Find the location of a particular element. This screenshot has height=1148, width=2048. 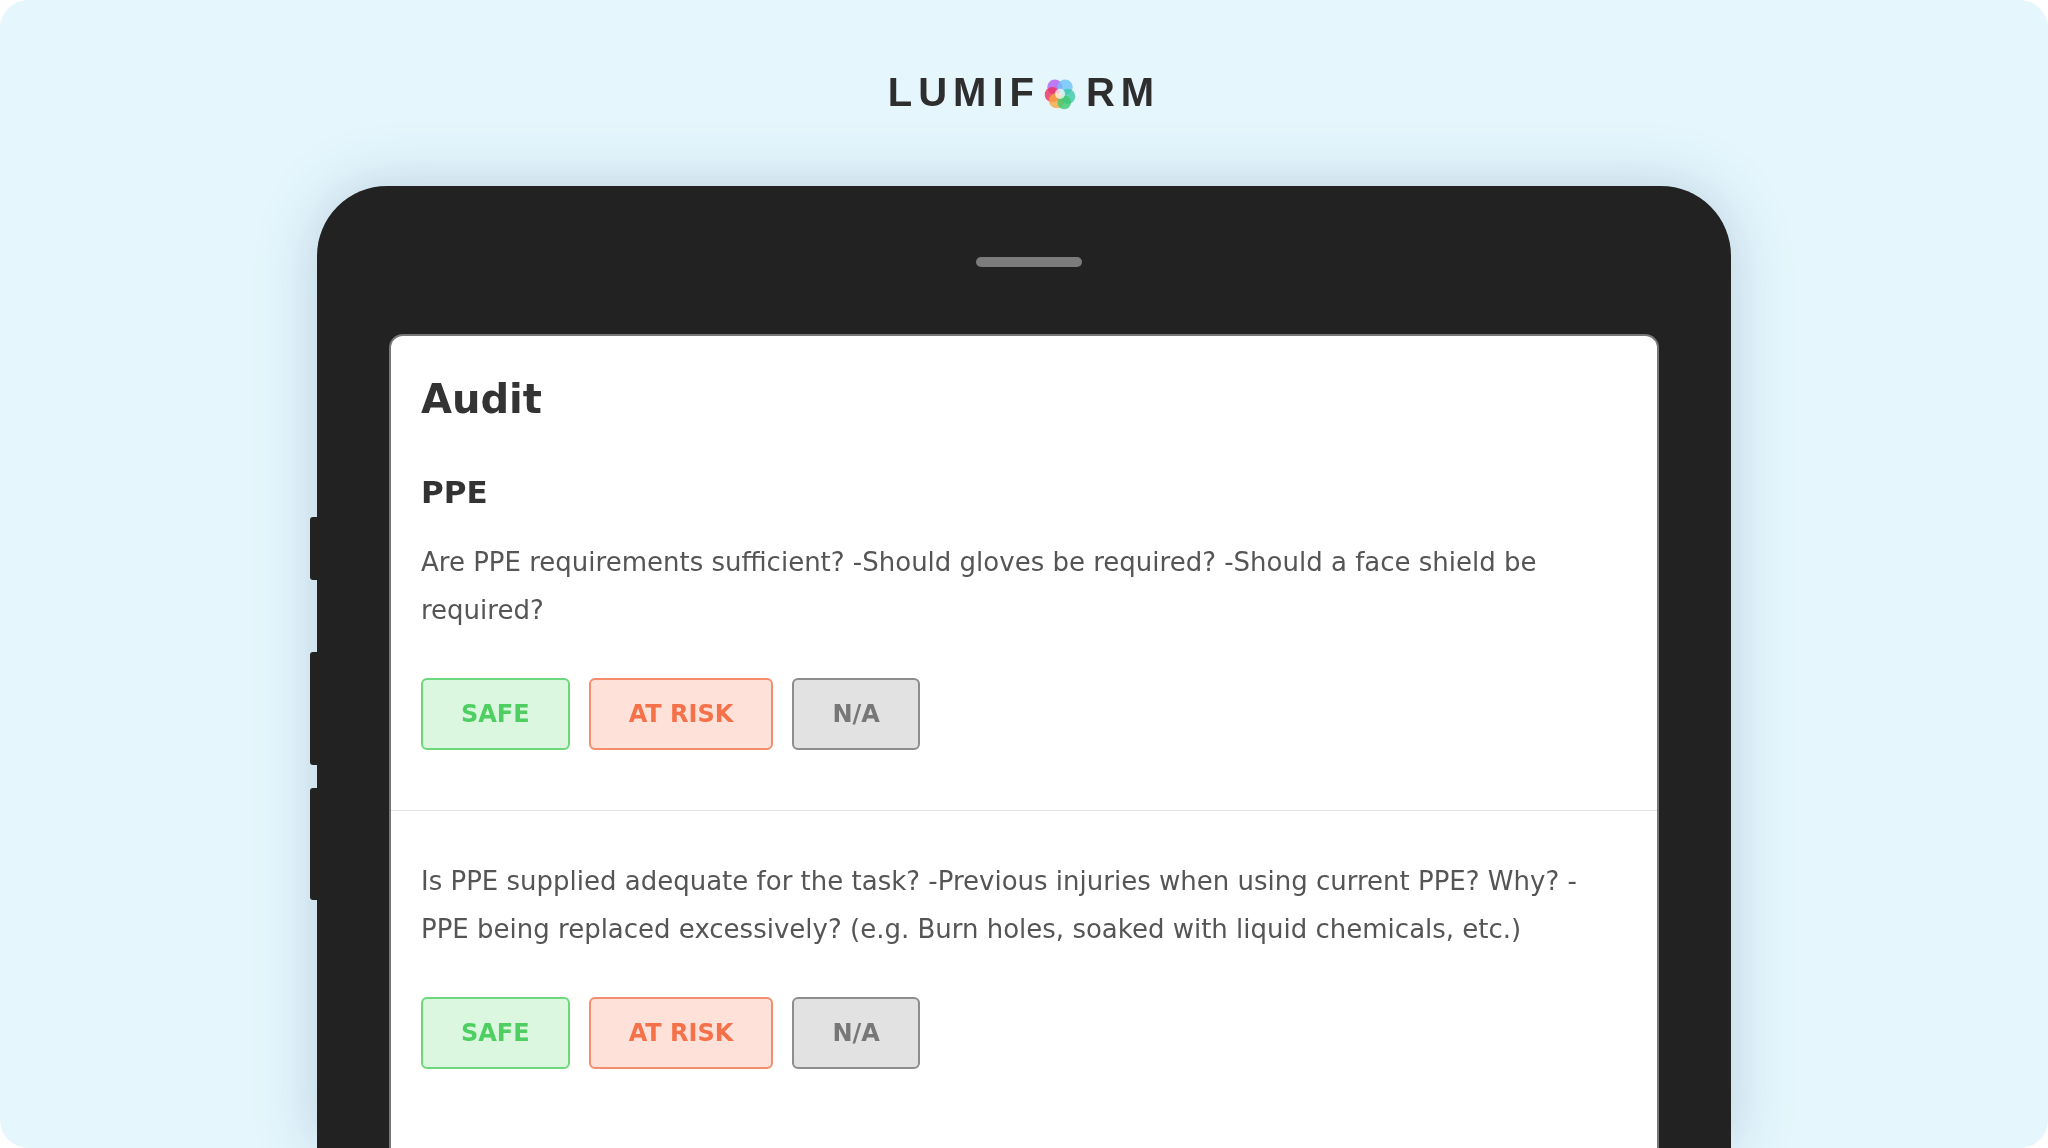

form-title: Audit is located at coordinates (482, 399).